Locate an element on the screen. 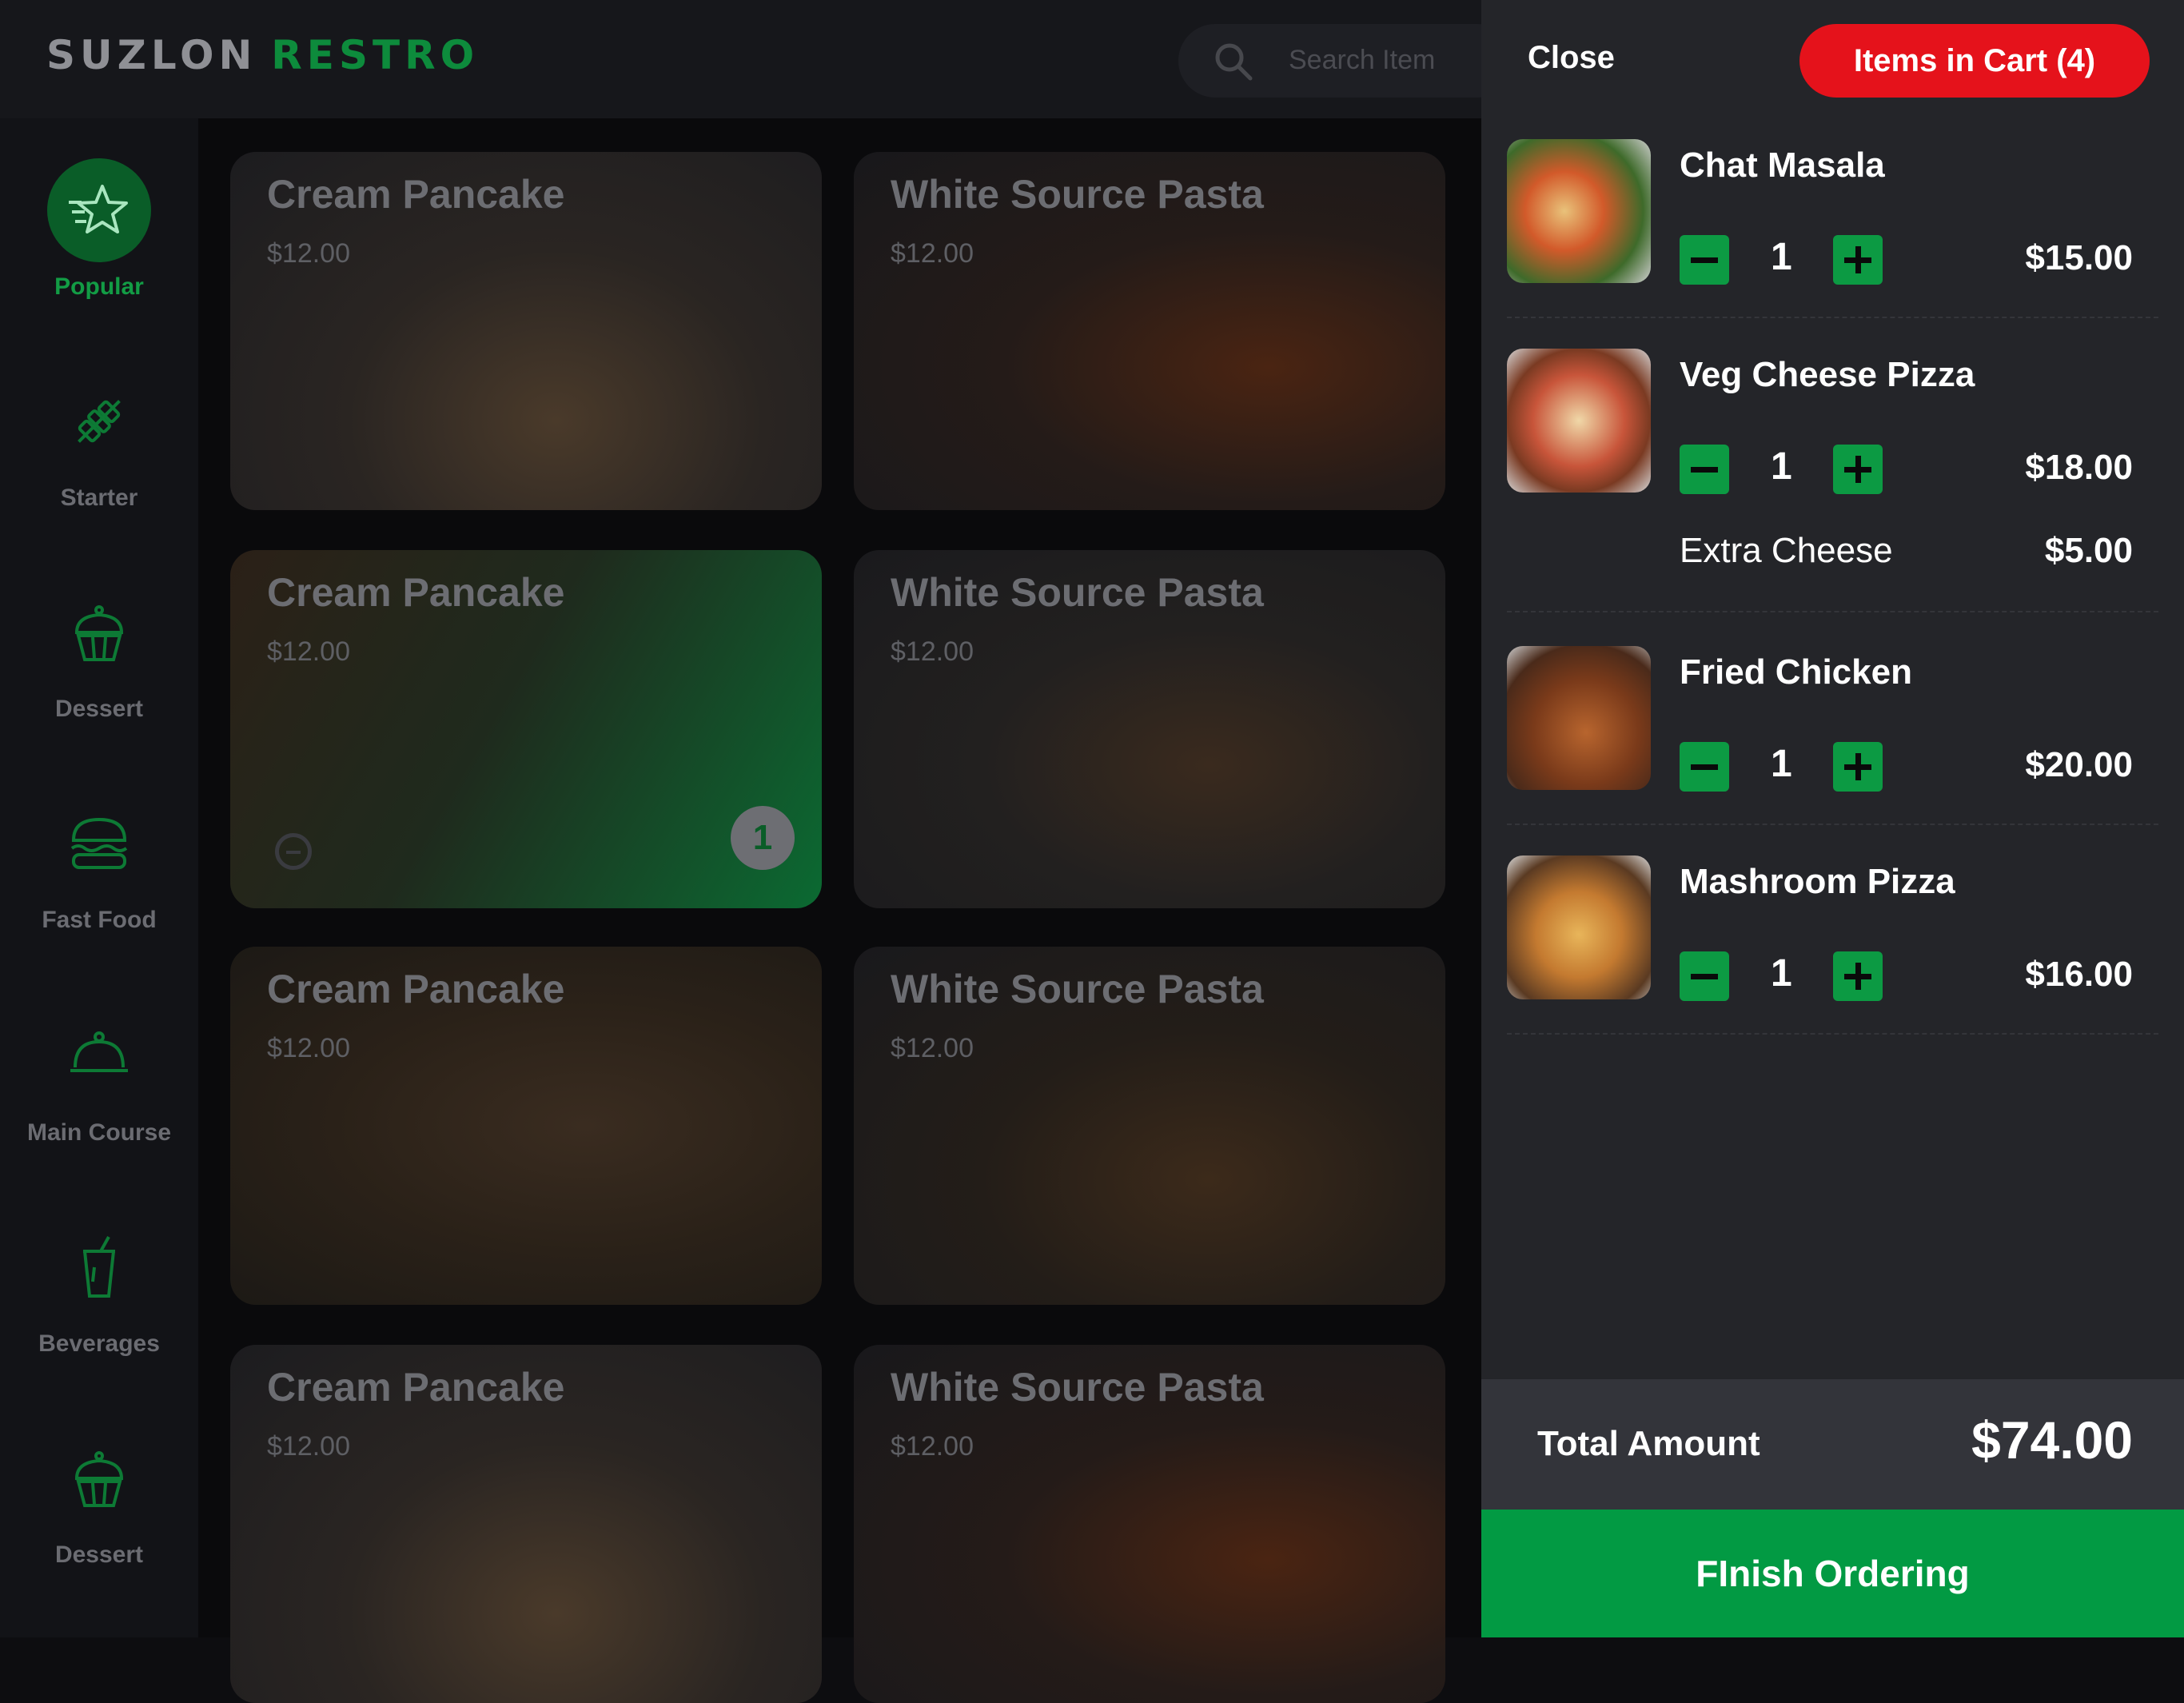 This screenshot has width=2184, height=1703. burger-icon is located at coordinates (99, 843).